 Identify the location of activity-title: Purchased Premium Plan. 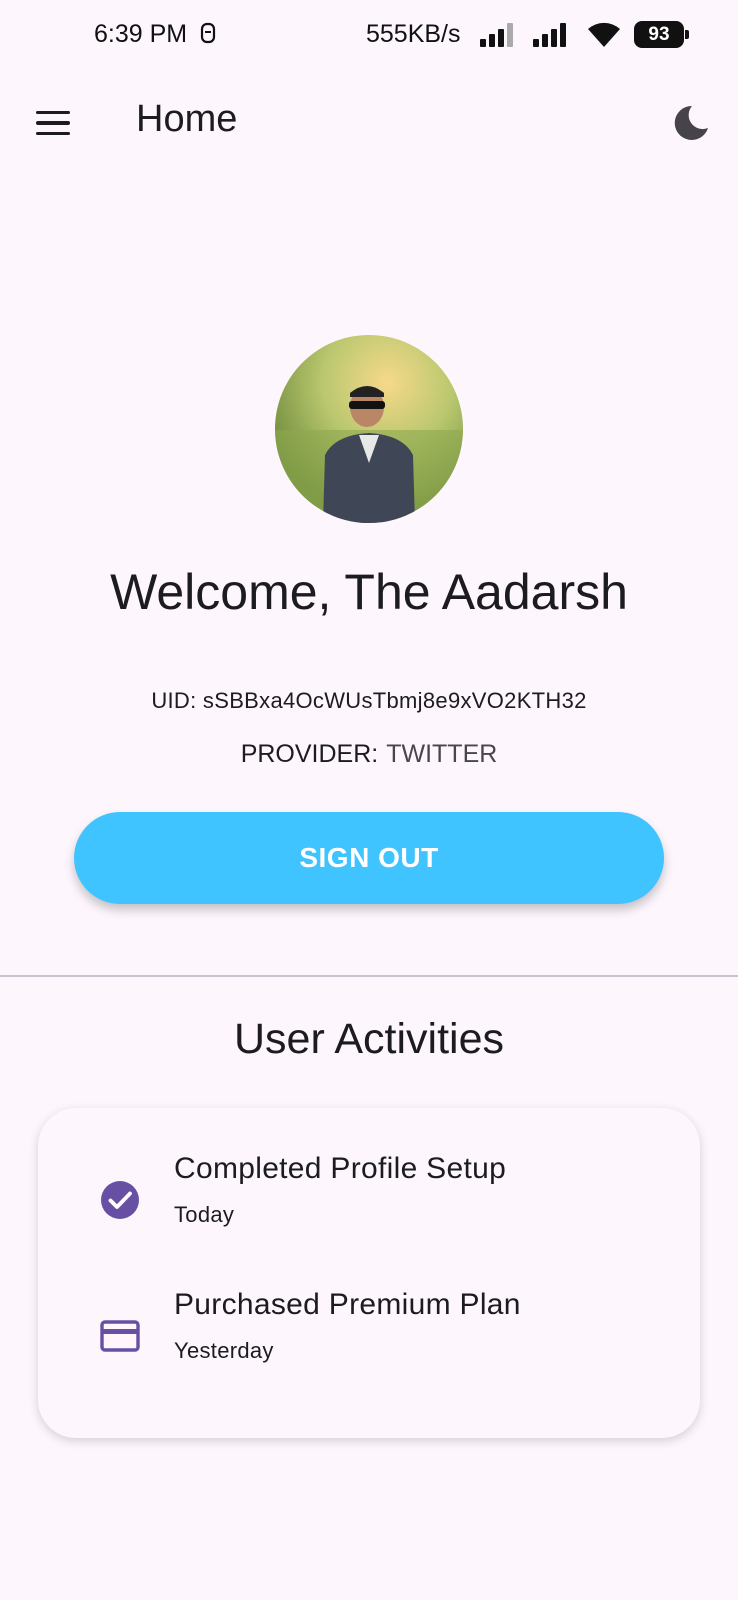
(347, 1304).